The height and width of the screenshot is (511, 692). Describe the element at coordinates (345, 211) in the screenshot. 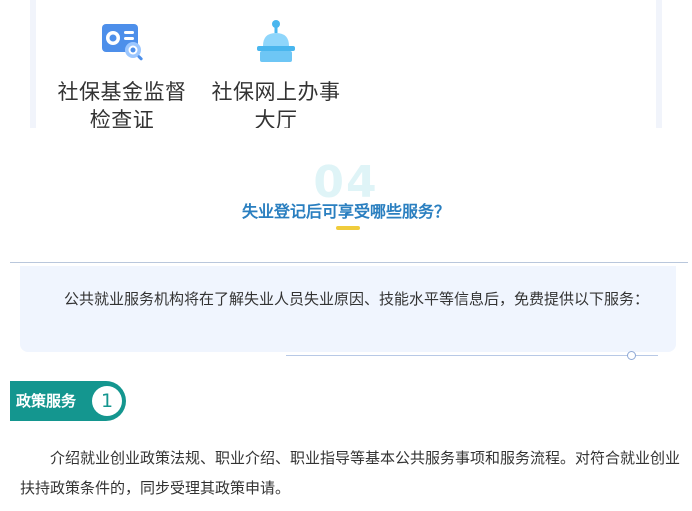

I see `section-title: 失业登记后可享受哪些服务？` at that location.